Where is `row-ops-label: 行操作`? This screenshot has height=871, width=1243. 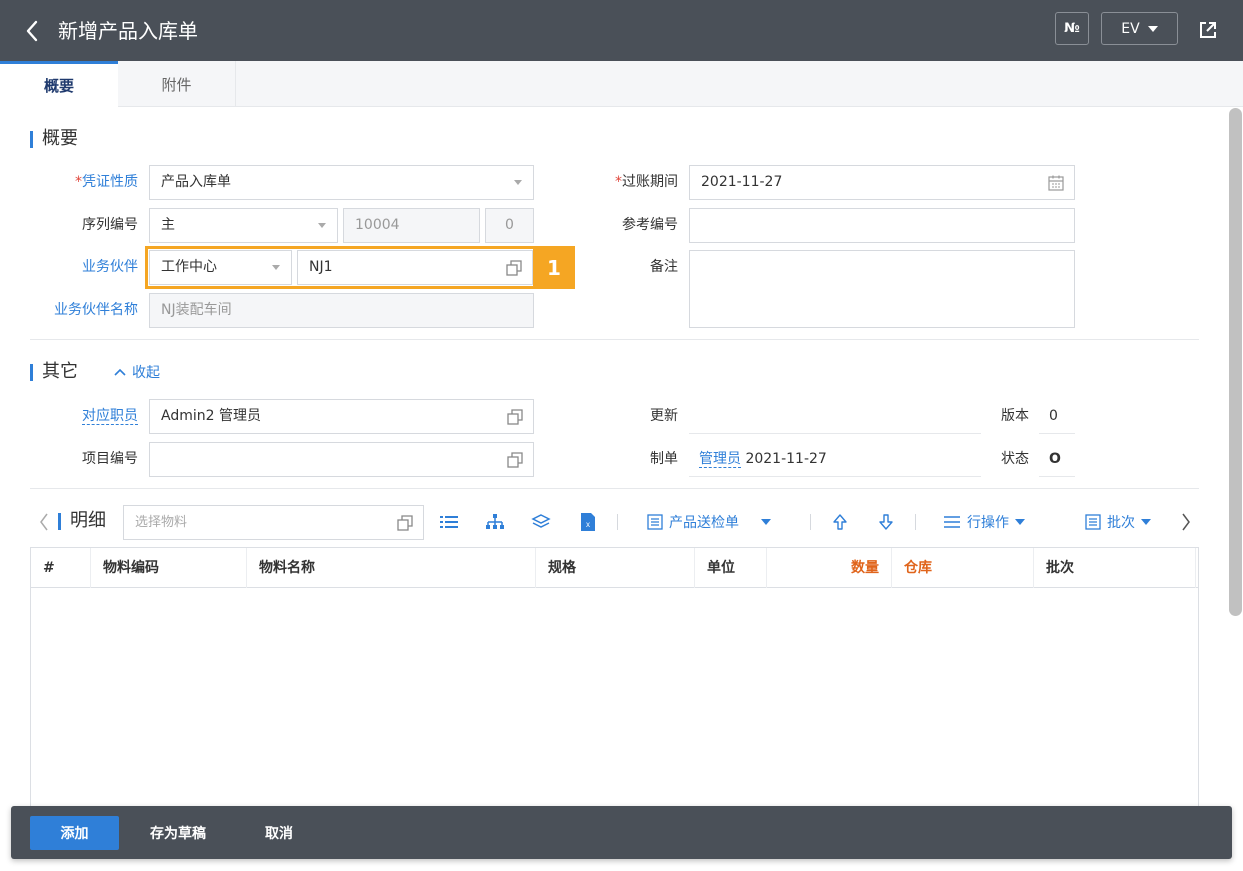 row-ops-label: 行操作 is located at coordinates (988, 523).